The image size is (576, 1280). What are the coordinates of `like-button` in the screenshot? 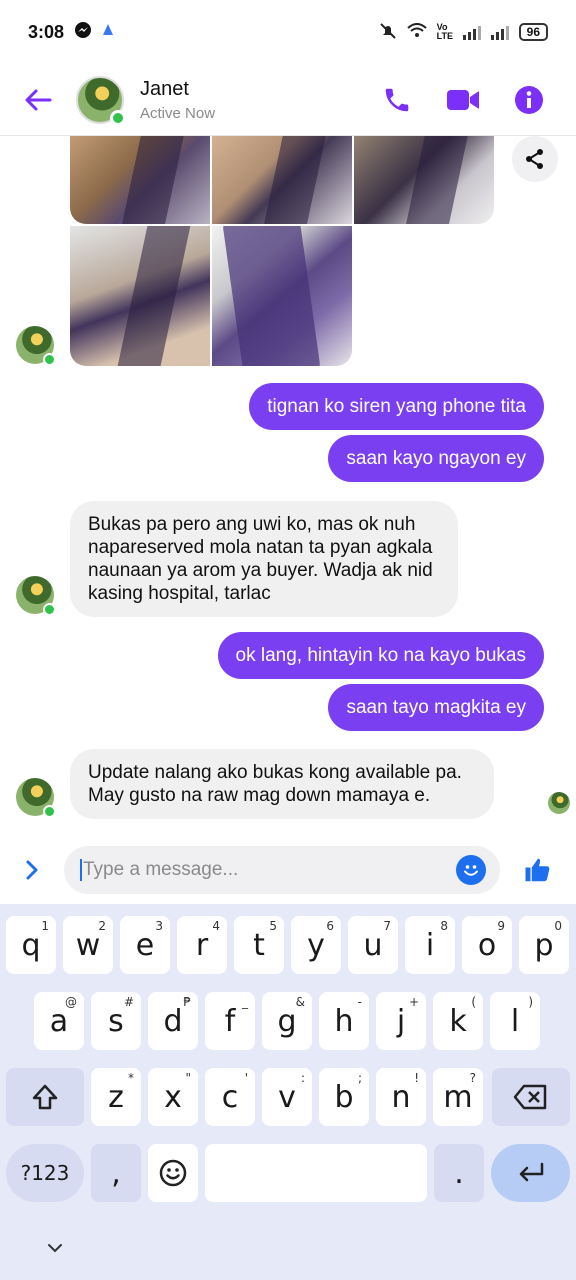 It's located at (538, 870).